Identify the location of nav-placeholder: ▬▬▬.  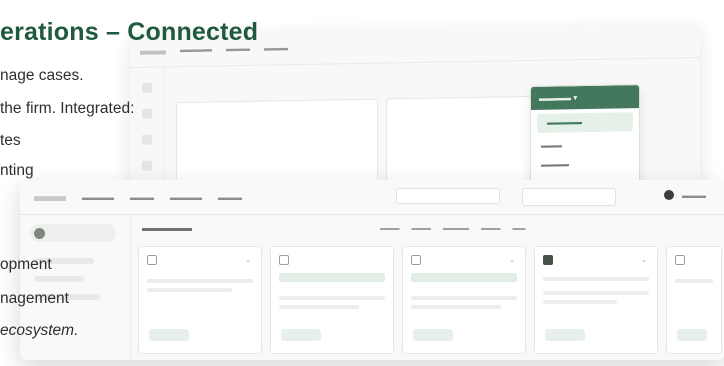
(276, 47).